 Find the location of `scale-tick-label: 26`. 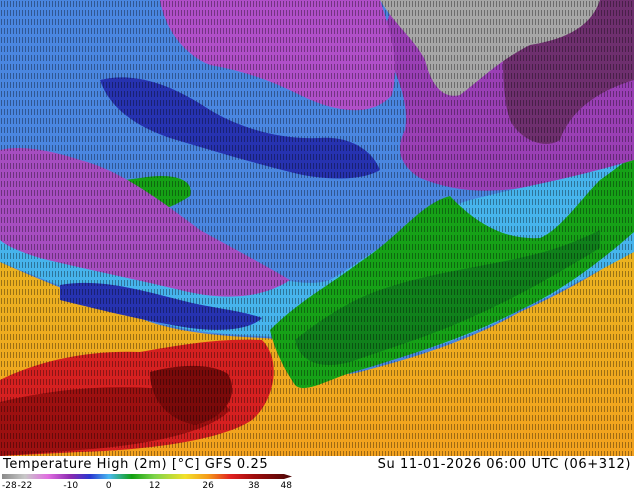

scale-tick-label: 26 is located at coordinates (208, 485).